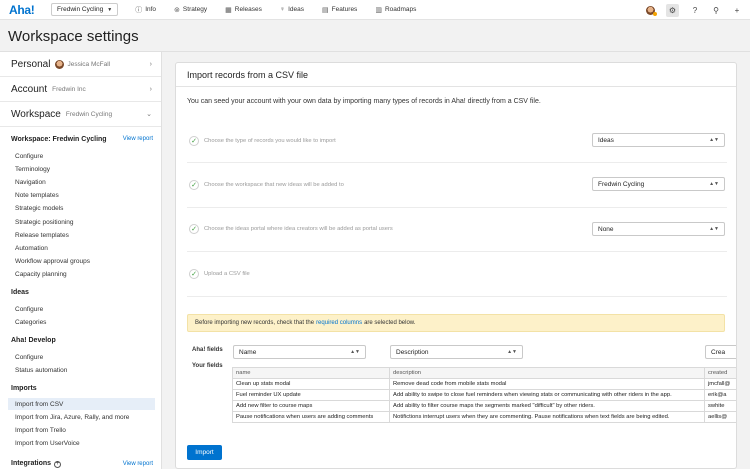  What do you see at coordinates (228, 10) in the screenshot?
I see `releases-icon: ▦` at bounding box center [228, 10].